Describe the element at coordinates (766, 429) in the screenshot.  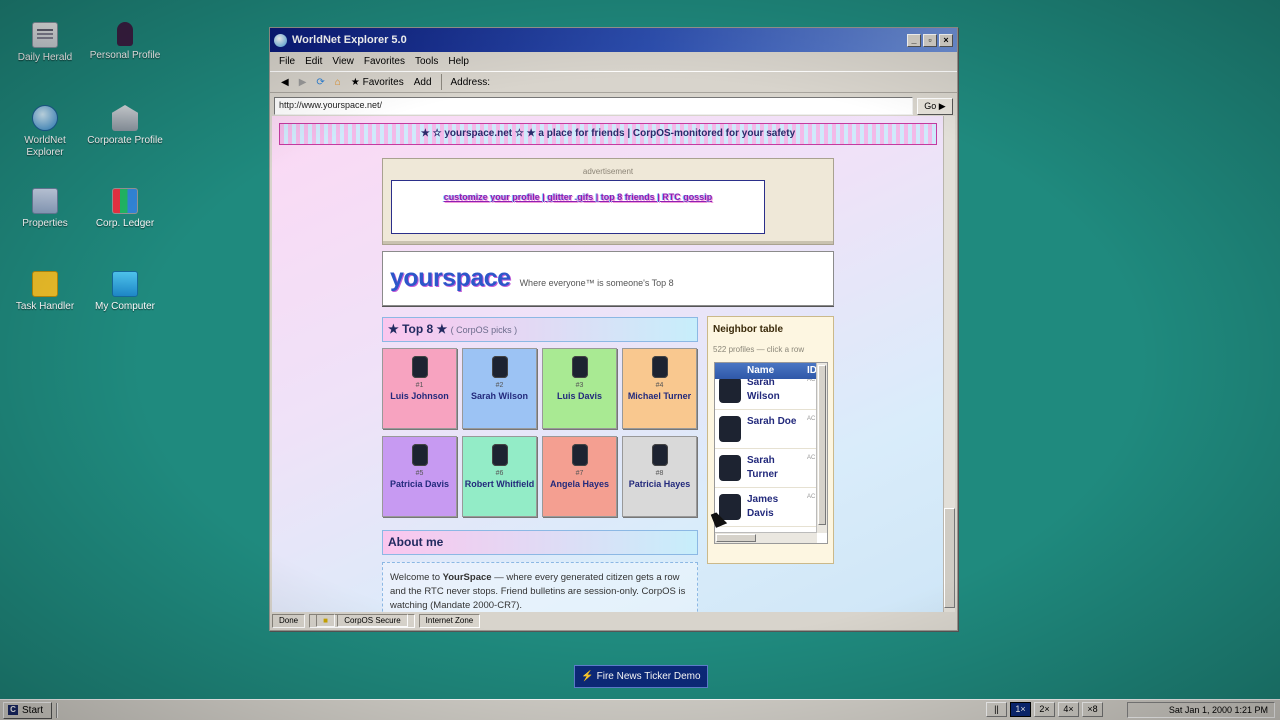
I see `neighbor-table-row: Sarah Doe AC` at that location.